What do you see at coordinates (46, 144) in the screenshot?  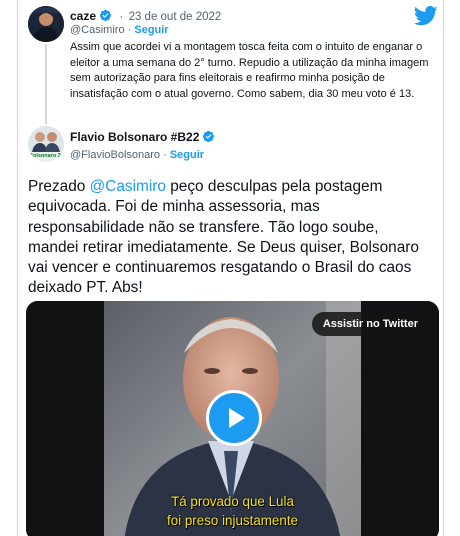 I see `flavio-avatar: Bolsonaro 22` at bounding box center [46, 144].